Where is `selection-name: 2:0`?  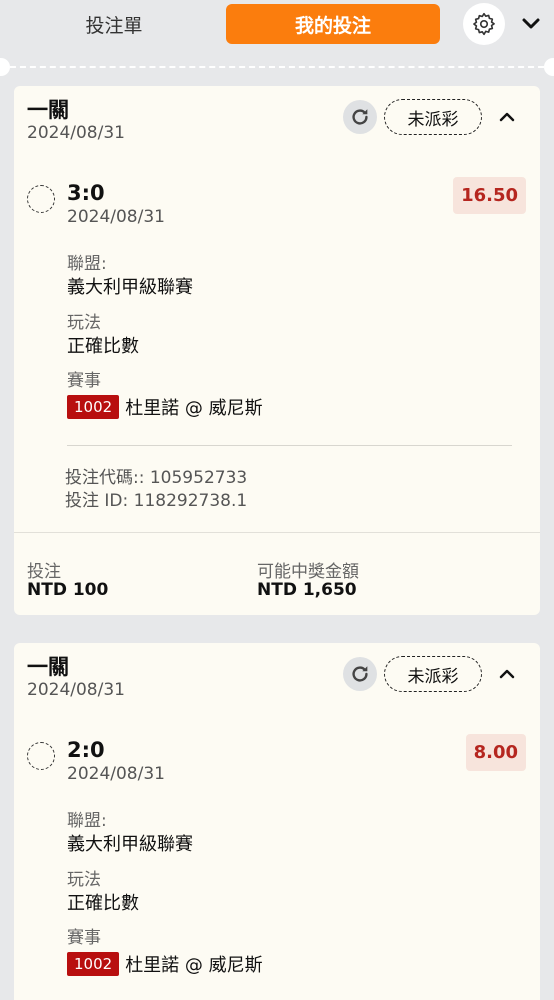 selection-name: 2:0 is located at coordinates (86, 750).